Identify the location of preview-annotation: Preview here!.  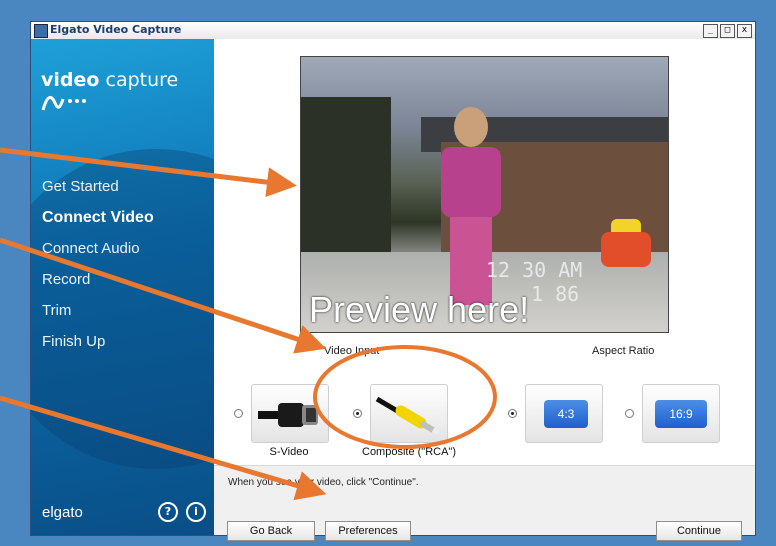
(419, 309).